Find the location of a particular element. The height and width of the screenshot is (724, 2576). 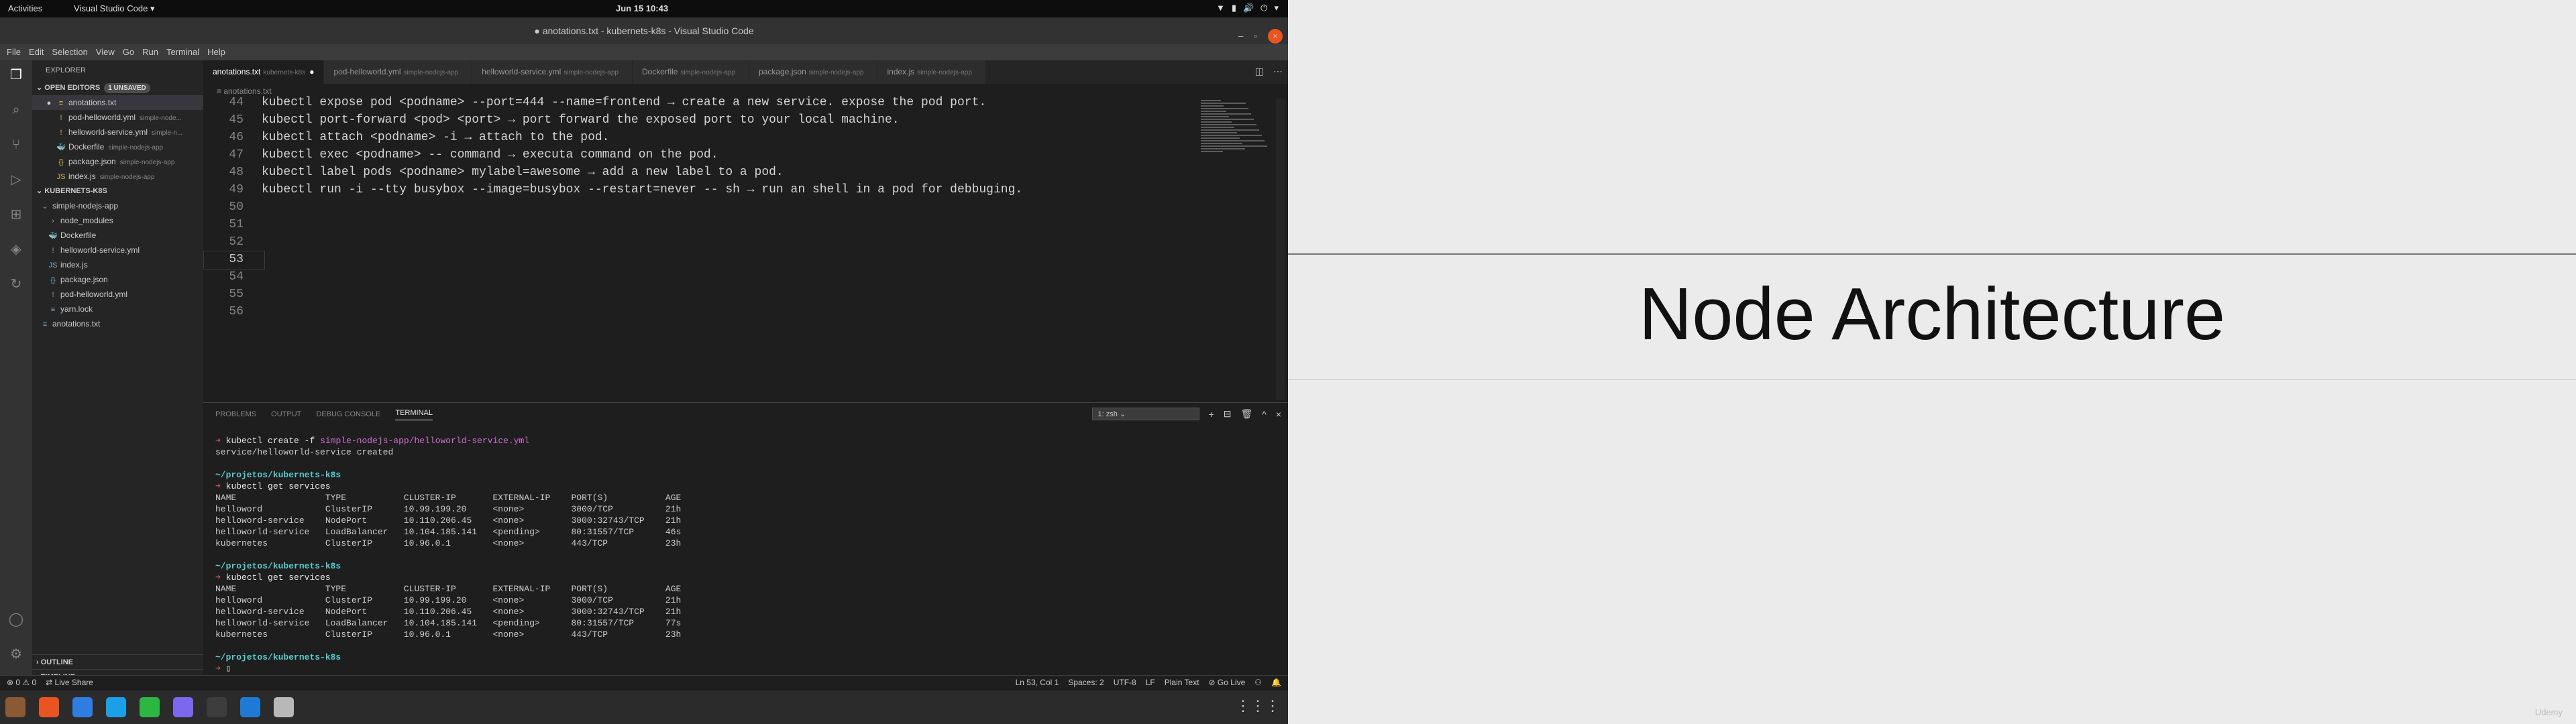

status-right-item: LF is located at coordinates (1150, 682).